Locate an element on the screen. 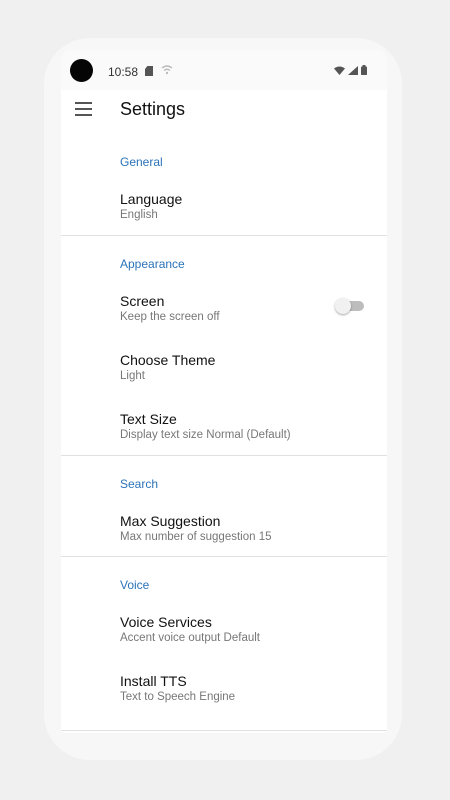 The height and width of the screenshot is (800, 450). setting-item-choose-theme: Choose Theme Light is located at coordinates (224, 378).